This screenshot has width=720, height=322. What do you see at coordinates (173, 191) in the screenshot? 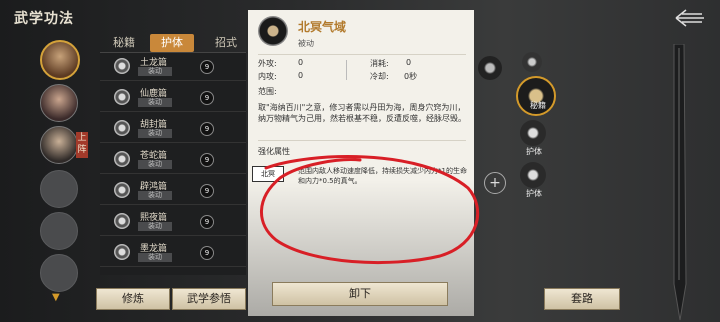
I see `list-item: 辟鸿篇 装动 9` at bounding box center [173, 191].